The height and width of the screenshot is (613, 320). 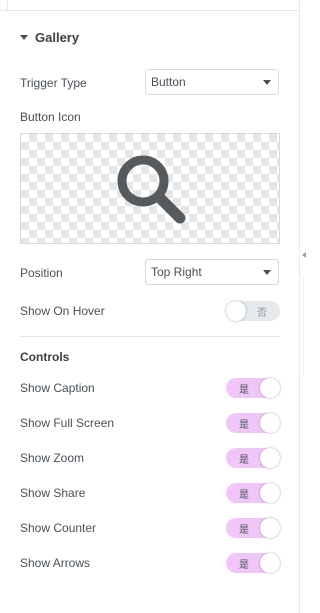 What do you see at coordinates (57, 37) in the screenshot?
I see `section-title: Gallery` at bounding box center [57, 37].